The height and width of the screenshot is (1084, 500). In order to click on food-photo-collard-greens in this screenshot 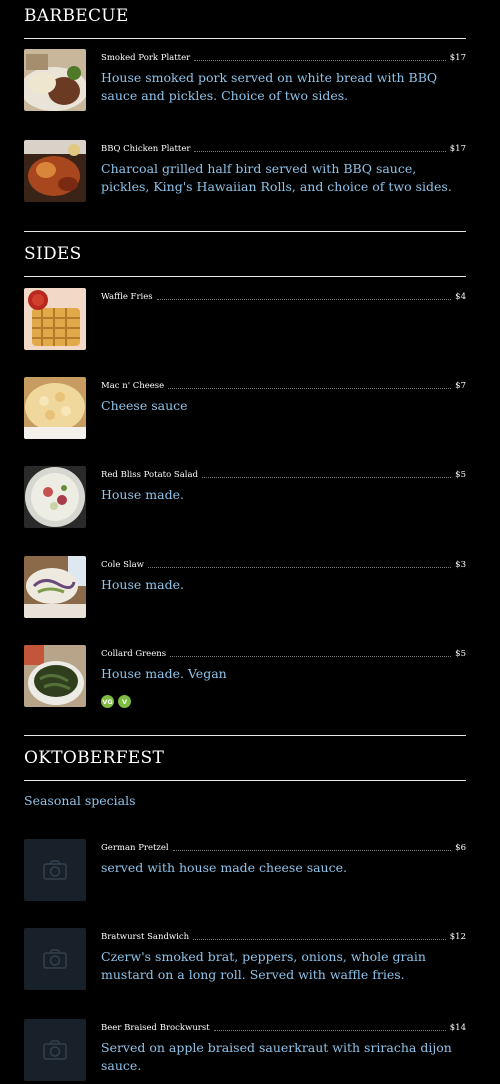, I will do `click(55, 676)`.